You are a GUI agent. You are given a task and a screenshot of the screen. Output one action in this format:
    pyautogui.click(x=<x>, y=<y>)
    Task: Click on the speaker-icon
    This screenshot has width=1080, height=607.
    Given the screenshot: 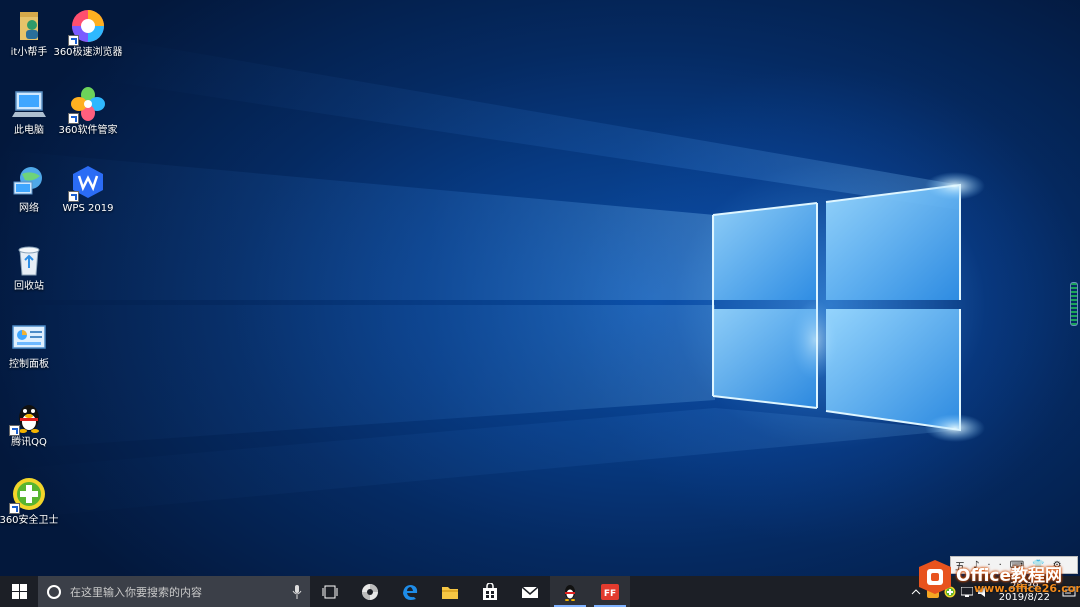 What is the action you would take?
    pyautogui.click(x=982, y=591)
    